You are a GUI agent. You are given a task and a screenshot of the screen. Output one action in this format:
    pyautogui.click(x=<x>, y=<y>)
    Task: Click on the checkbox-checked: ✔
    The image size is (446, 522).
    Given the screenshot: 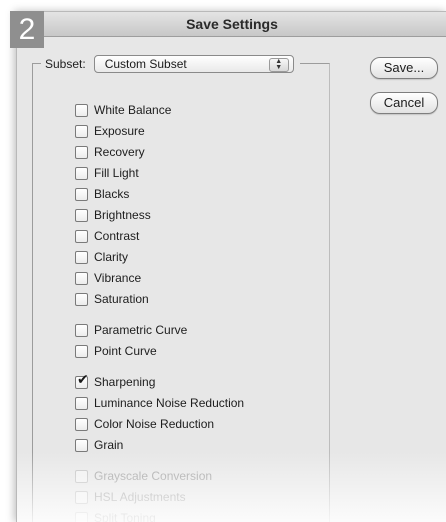 What is the action you would take?
    pyautogui.click(x=81, y=382)
    